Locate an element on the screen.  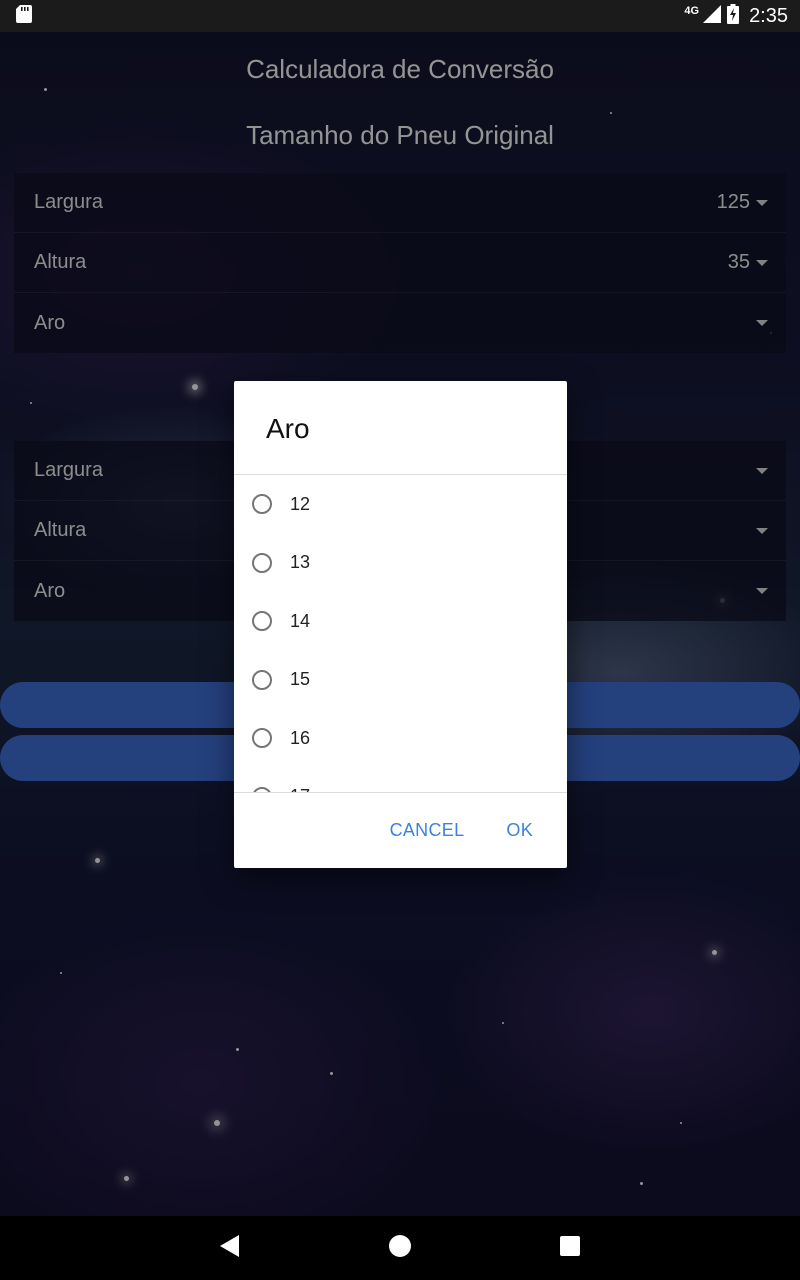
ok-button: OK is located at coordinates (519, 830).